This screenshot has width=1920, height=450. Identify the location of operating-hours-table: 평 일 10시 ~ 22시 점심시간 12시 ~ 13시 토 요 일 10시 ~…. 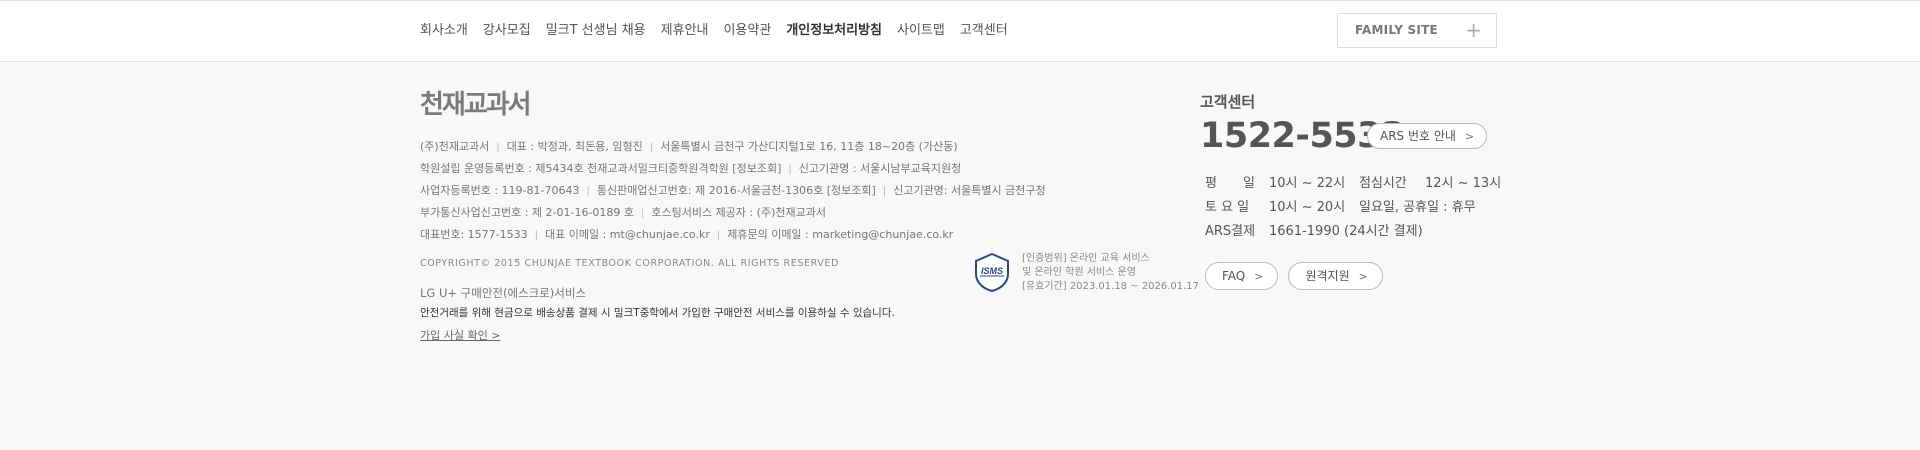
(1353, 205).